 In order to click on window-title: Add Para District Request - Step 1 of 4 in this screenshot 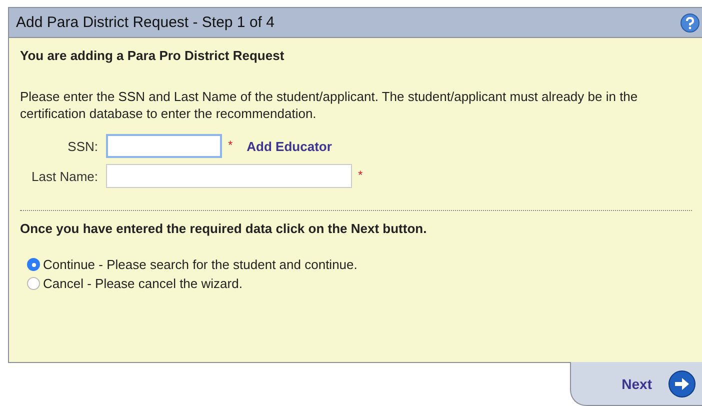, I will do `click(145, 22)`.